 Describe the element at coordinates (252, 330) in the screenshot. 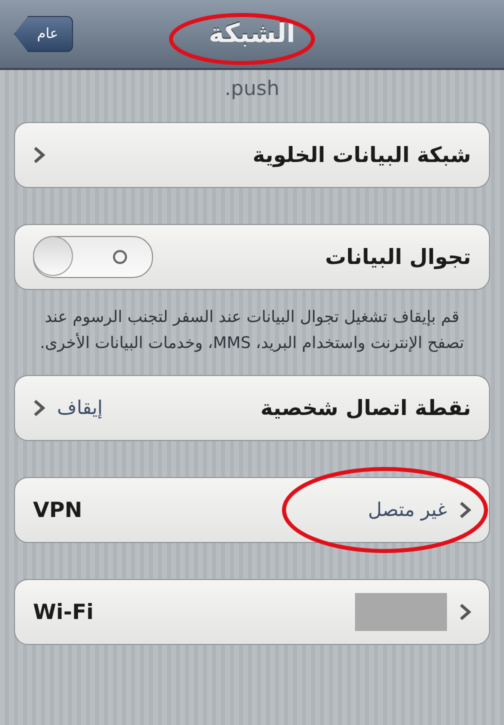

I see `footer-text: قم بإيقاف تشغيل تجوال البيانات عند السفر لتجنب الرسوم عند تصفح الإنترنت واستخدام البريد، MMS، وخدمات البيانات الأخرى.` at that location.